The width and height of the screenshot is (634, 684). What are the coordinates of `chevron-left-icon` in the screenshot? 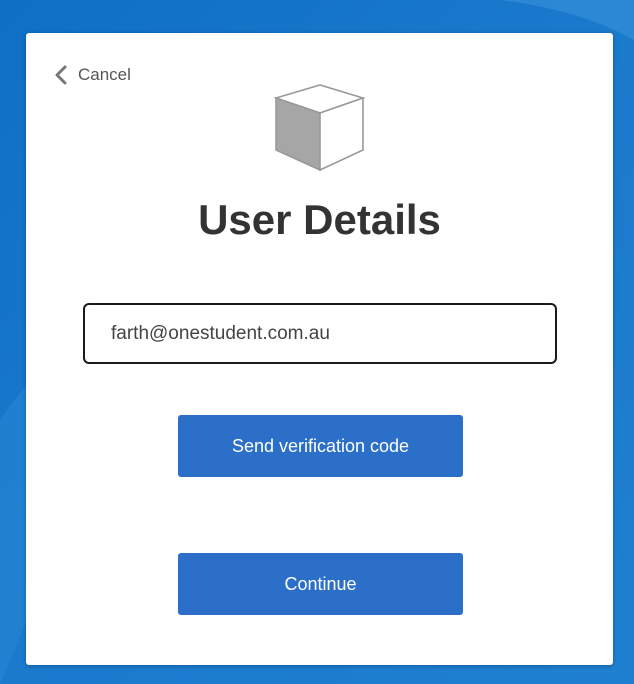 It's located at (61, 75).